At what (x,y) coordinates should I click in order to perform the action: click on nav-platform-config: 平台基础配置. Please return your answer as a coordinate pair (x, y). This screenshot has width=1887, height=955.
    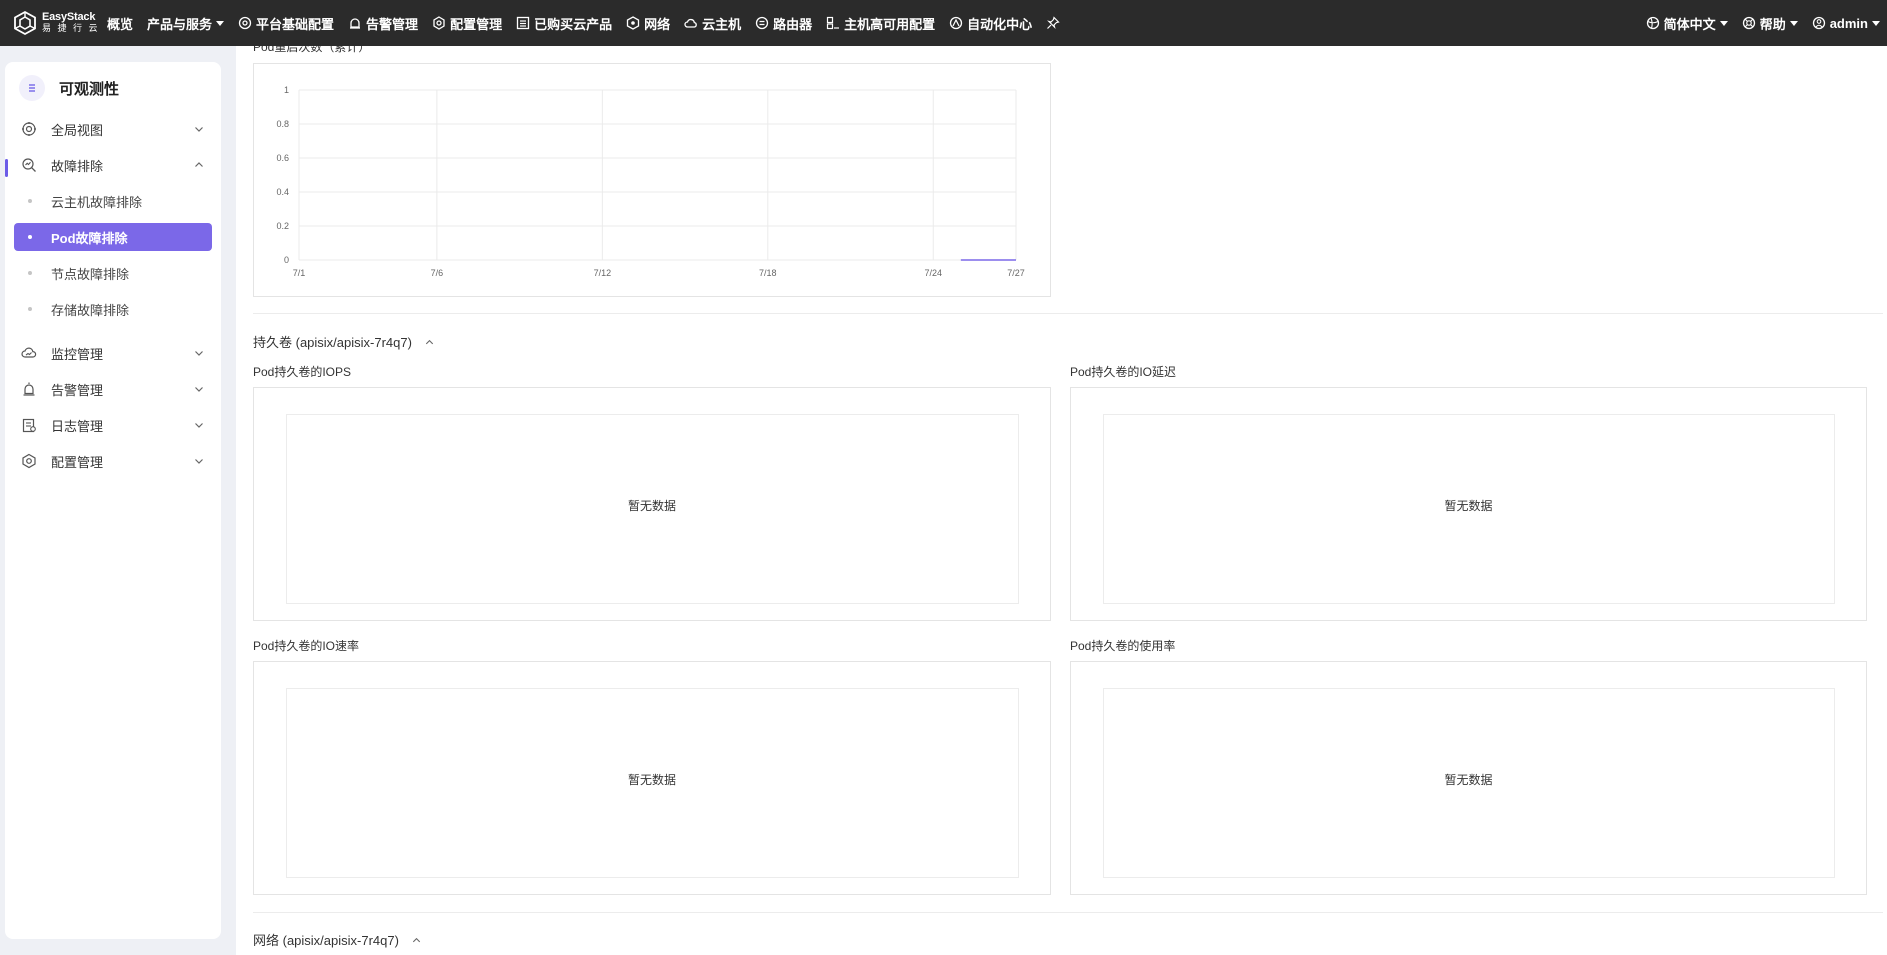
    Looking at the image, I should click on (286, 23).